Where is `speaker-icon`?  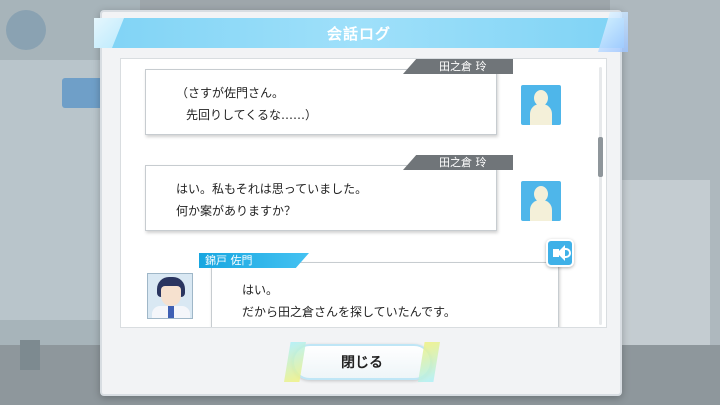 speaker-icon is located at coordinates (560, 253).